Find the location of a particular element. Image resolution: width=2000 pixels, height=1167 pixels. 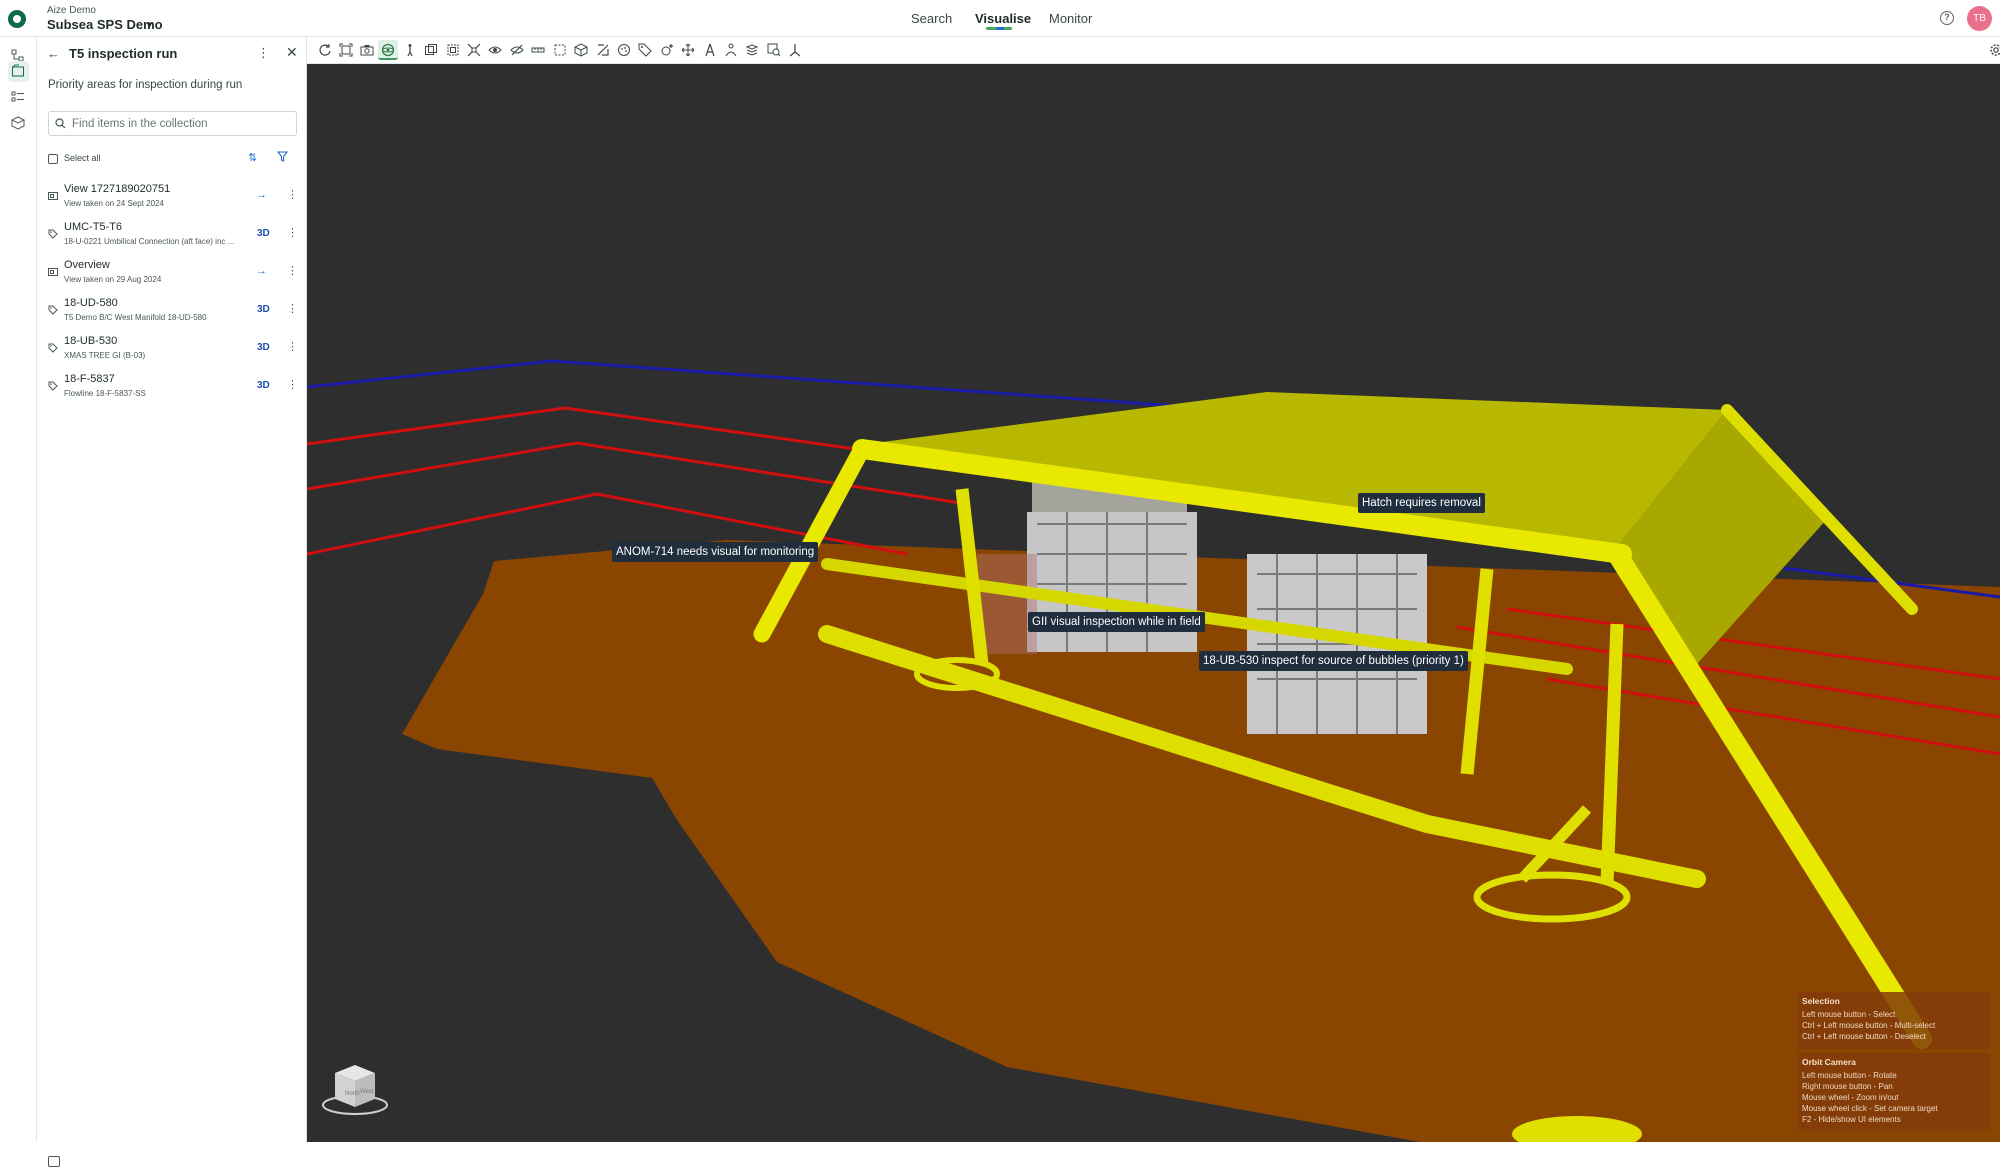

help-title: Orbit Camera is located at coordinates (1829, 1062).